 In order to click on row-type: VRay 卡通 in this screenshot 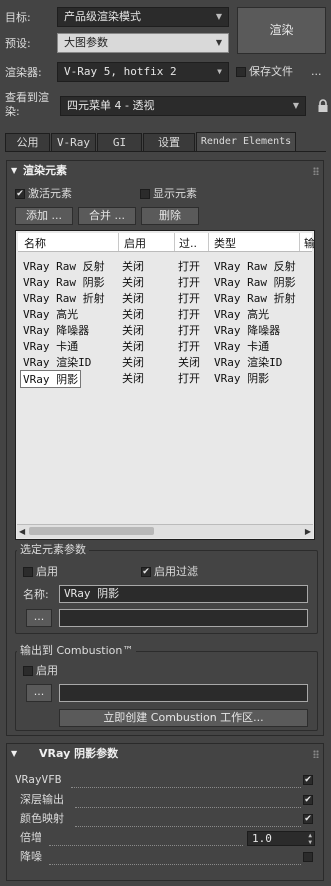, I will do `click(242, 346)`.